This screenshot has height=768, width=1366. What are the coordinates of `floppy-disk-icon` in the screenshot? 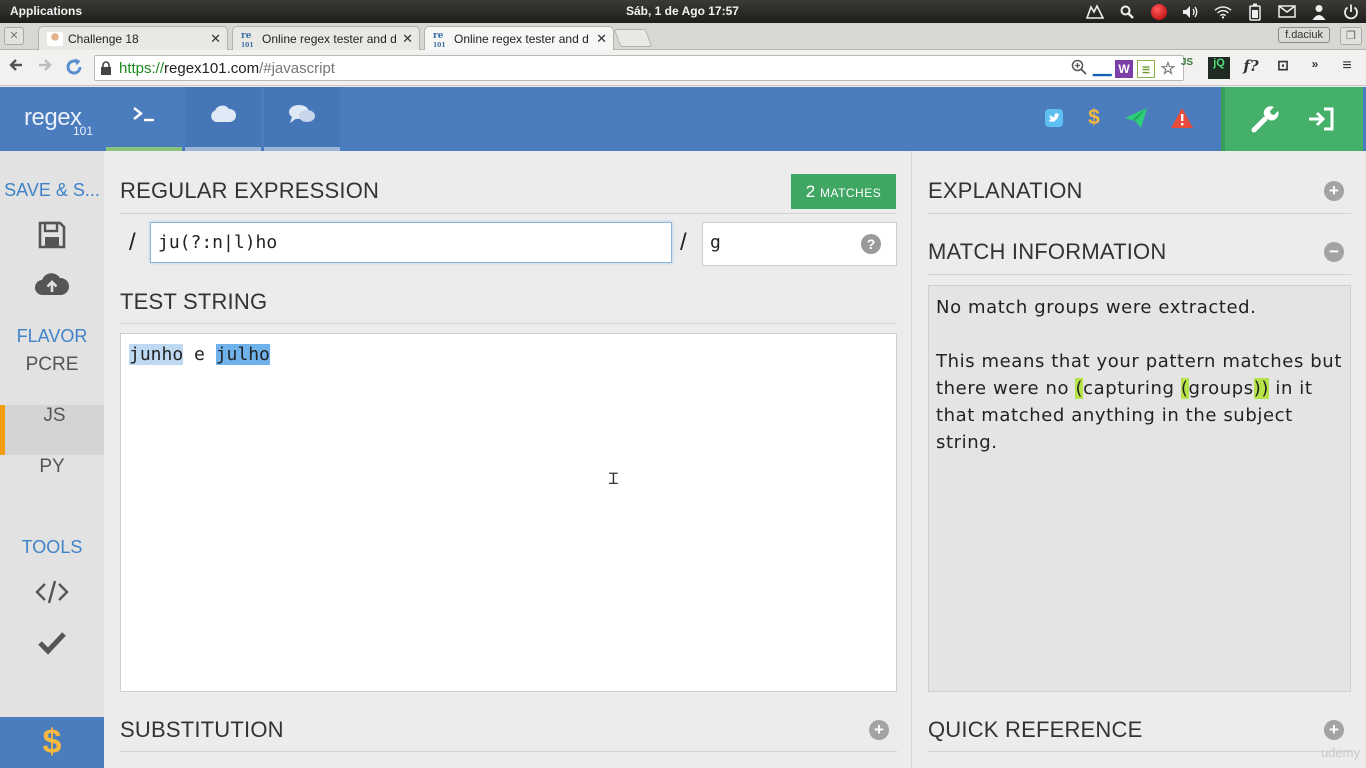 It's located at (52, 237).